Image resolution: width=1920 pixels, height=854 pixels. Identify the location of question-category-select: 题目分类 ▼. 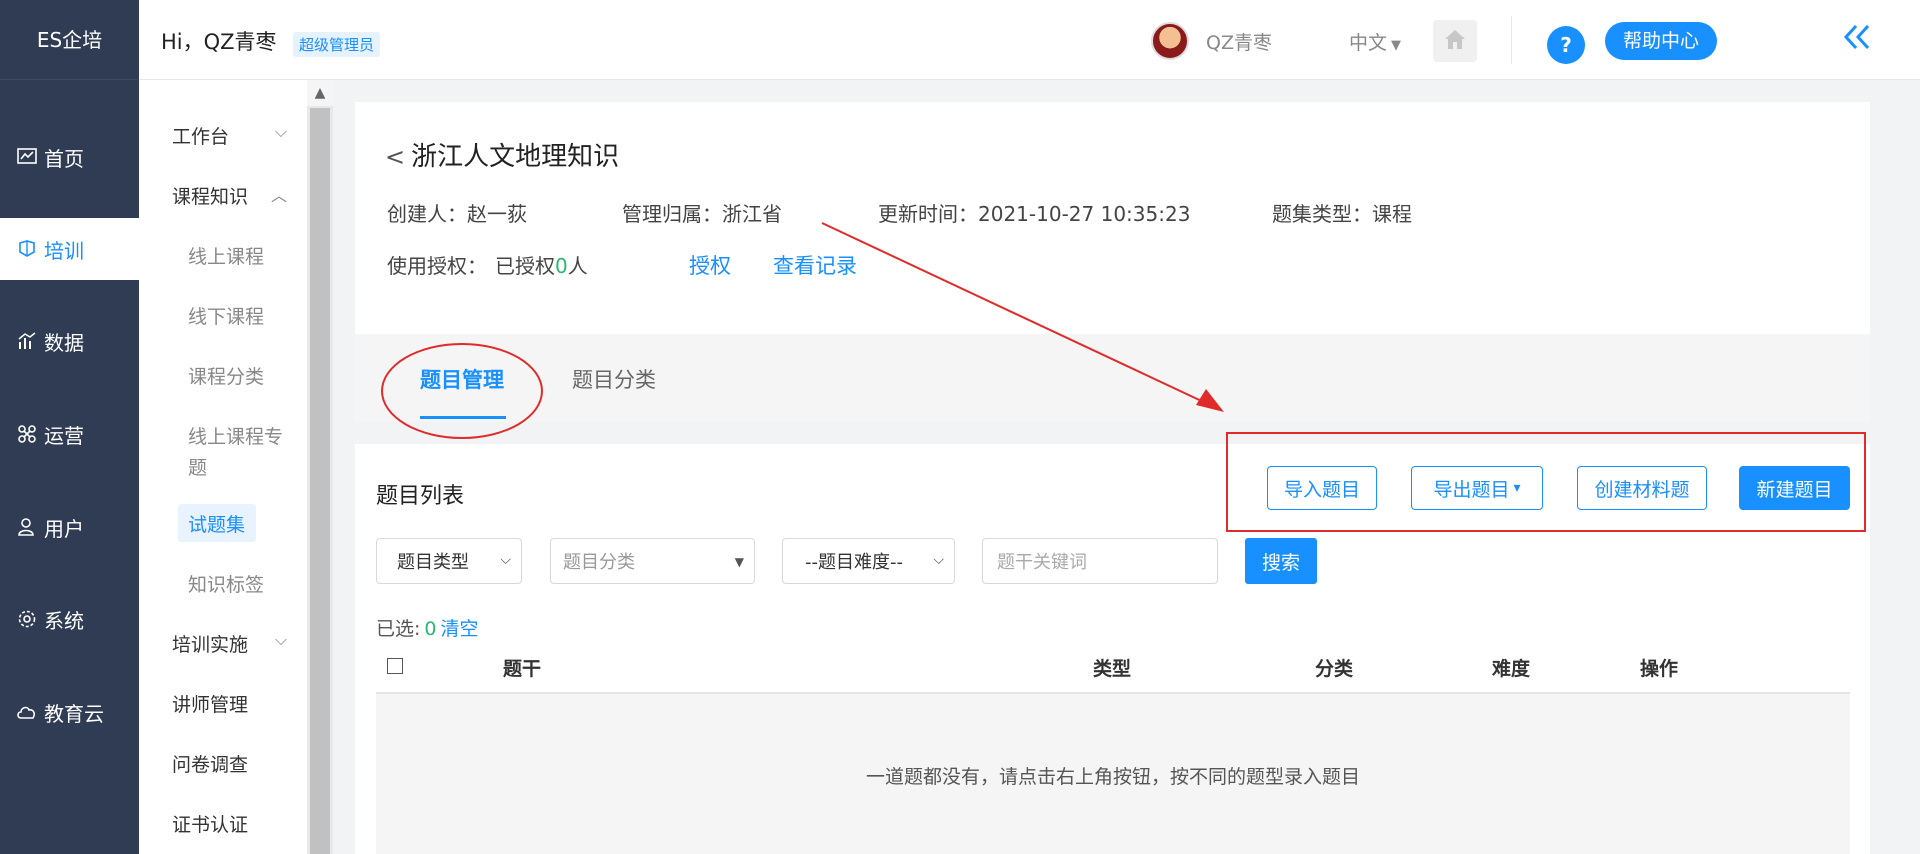
(652, 561).